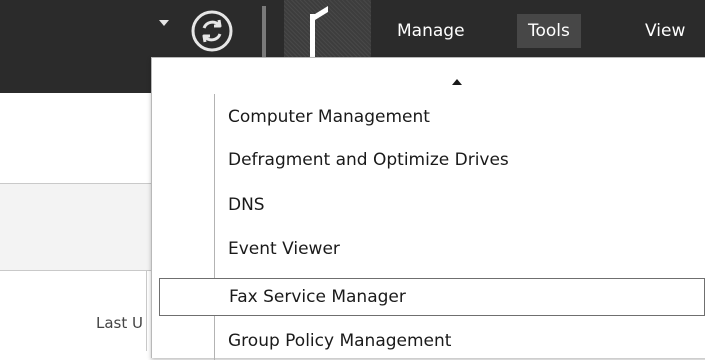 The height and width of the screenshot is (360, 705). Describe the element at coordinates (432, 297) in the screenshot. I see `menu-item-fax-service-manager: Fax Service Manager` at that location.